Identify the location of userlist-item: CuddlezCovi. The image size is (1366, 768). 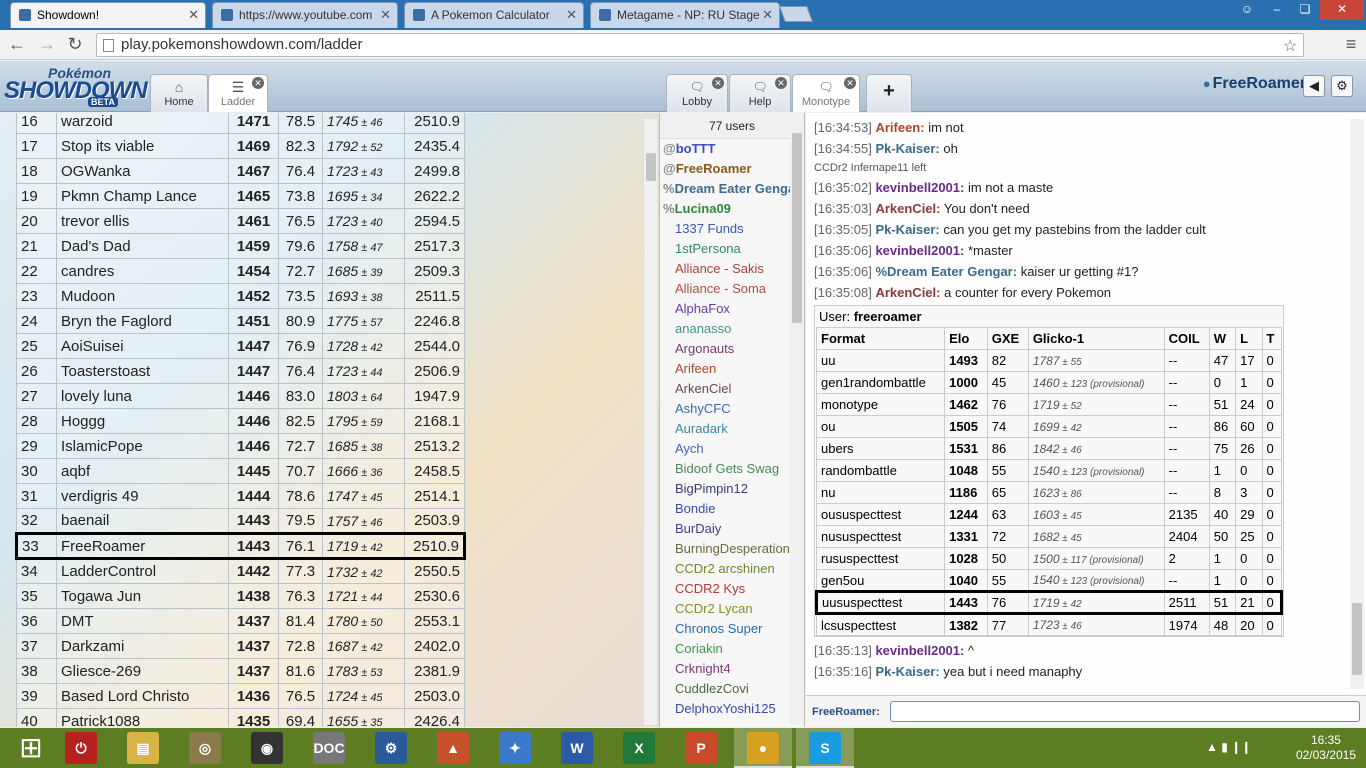
(732, 689).